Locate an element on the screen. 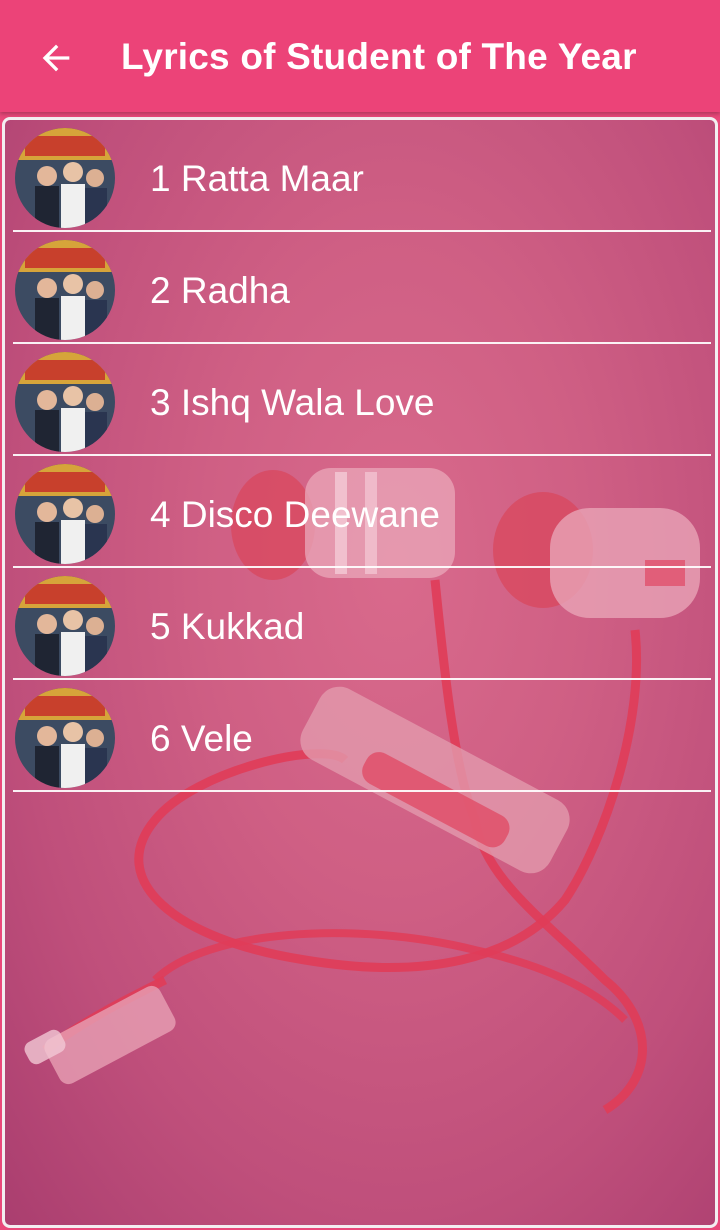 The height and width of the screenshot is (1230, 720). song-title: 2 Radha is located at coordinates (220, 290).